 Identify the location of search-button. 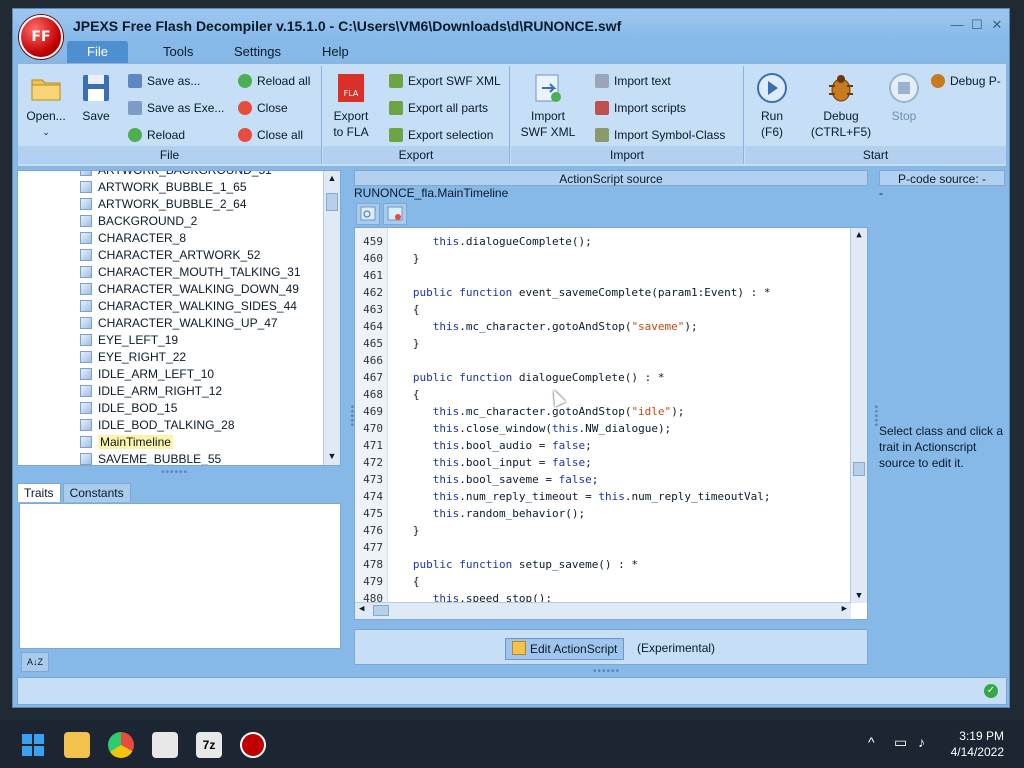
(368, 214).